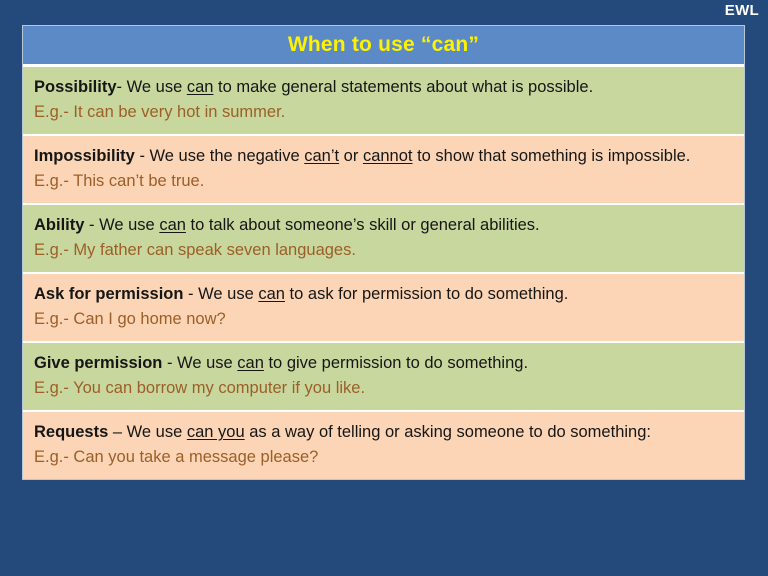 The width and height of the screenshot is (768, 576). What do you see at coordinates (59, 225) in the screenshot?
I see `row-heading: Ability` at bounding box center [59, 225].